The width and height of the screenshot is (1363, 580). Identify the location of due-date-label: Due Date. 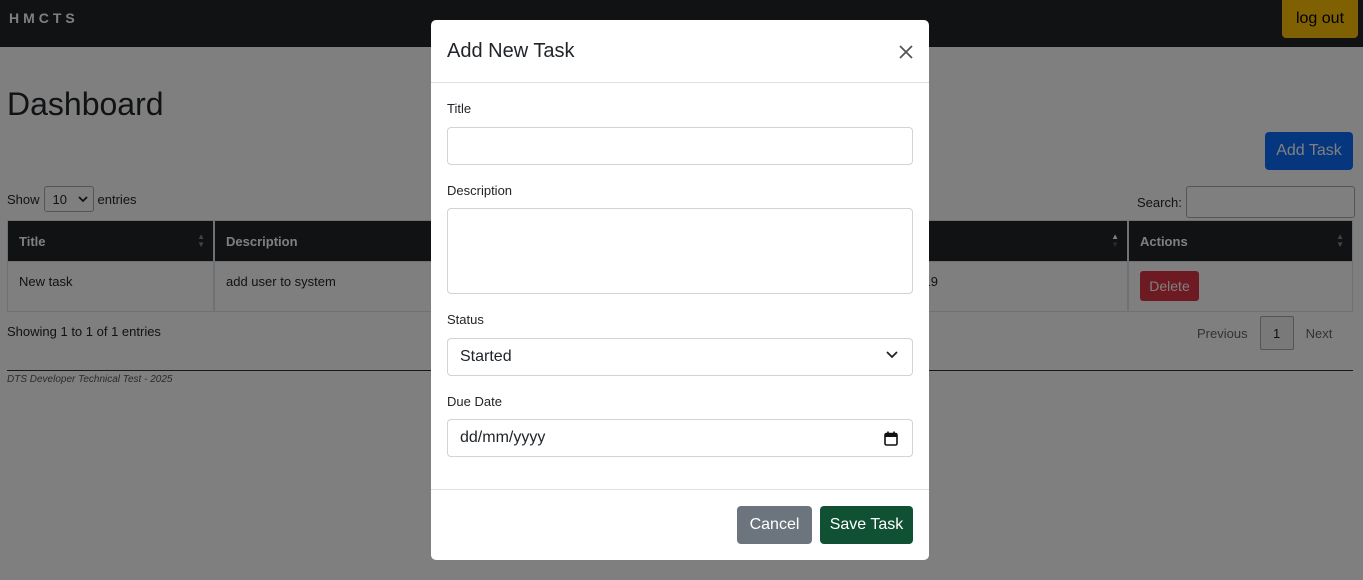
(474, 401).